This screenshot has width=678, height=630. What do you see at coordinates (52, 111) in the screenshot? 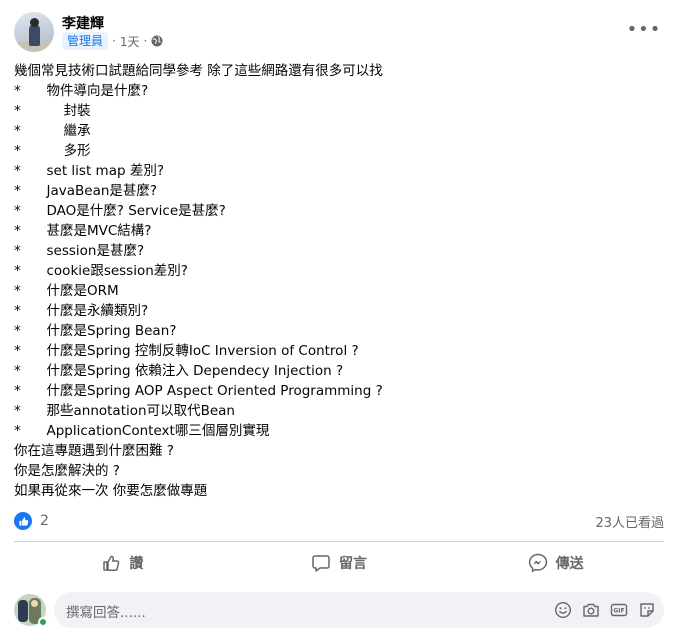
I see `post-line: * 封裝` at bounding box center [52, 111].